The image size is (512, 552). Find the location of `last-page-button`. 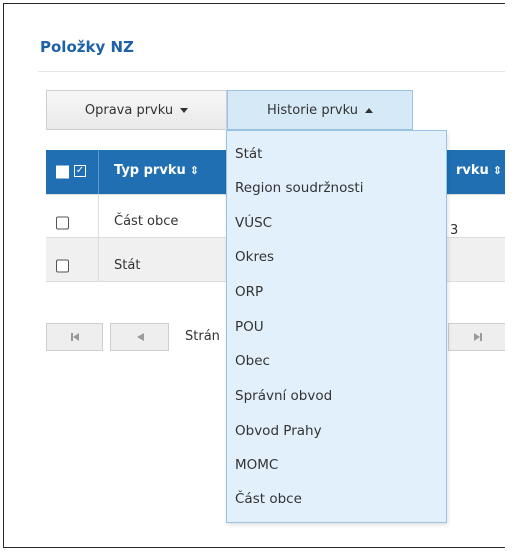

last-page-button is located at coordinates (476, 337).